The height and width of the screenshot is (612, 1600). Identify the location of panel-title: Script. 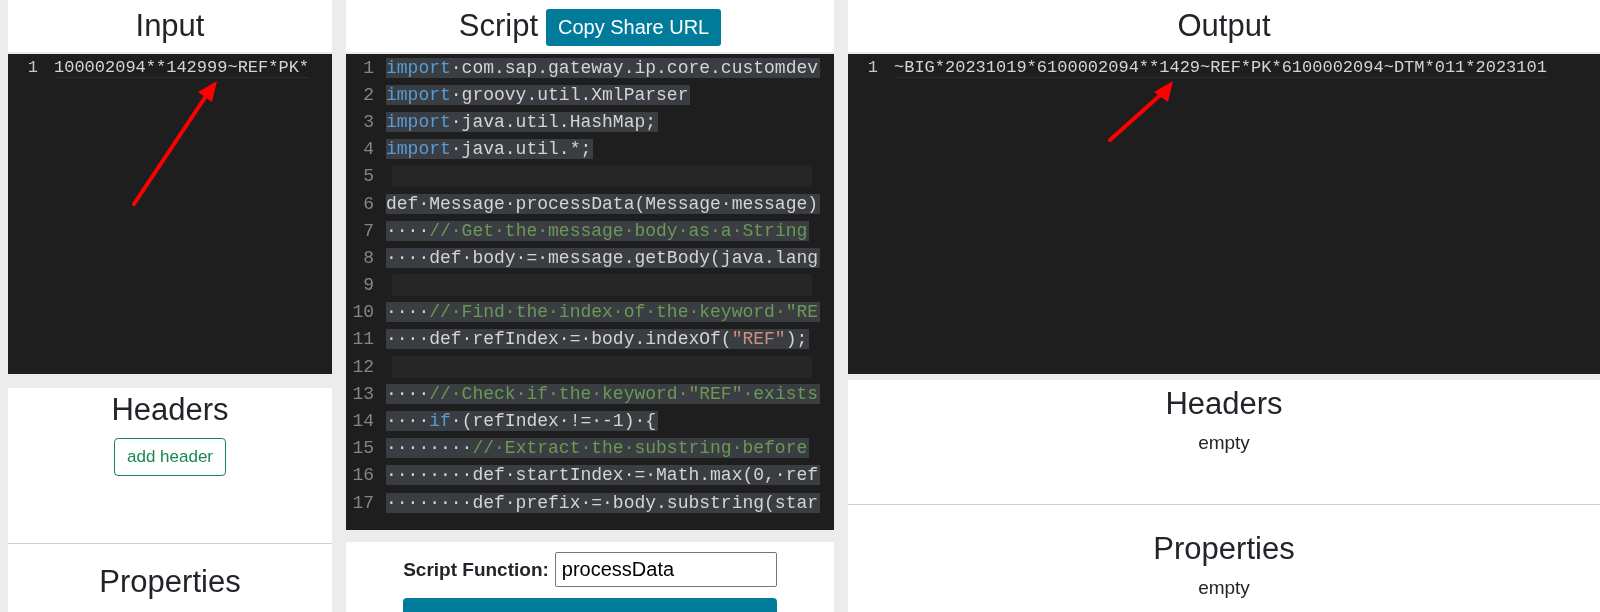
(498, 26).